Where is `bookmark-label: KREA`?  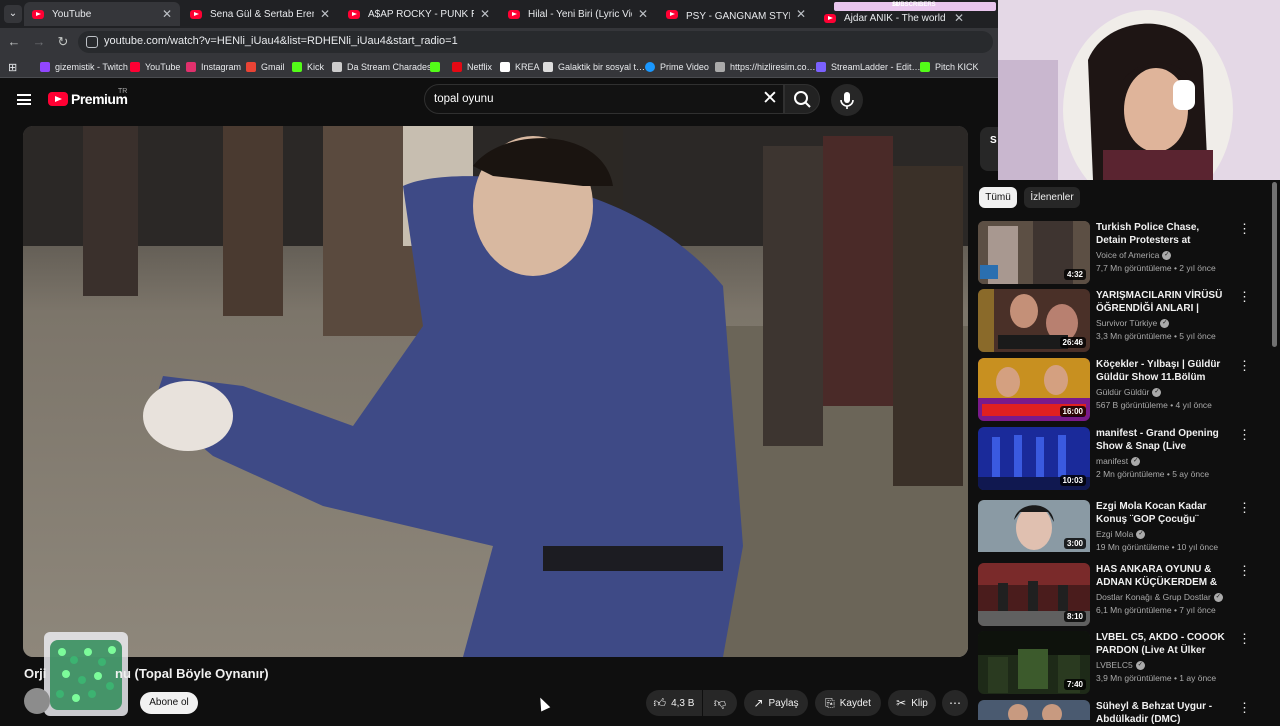 bookmark-label: KREA is located at coordinates (527, 67).